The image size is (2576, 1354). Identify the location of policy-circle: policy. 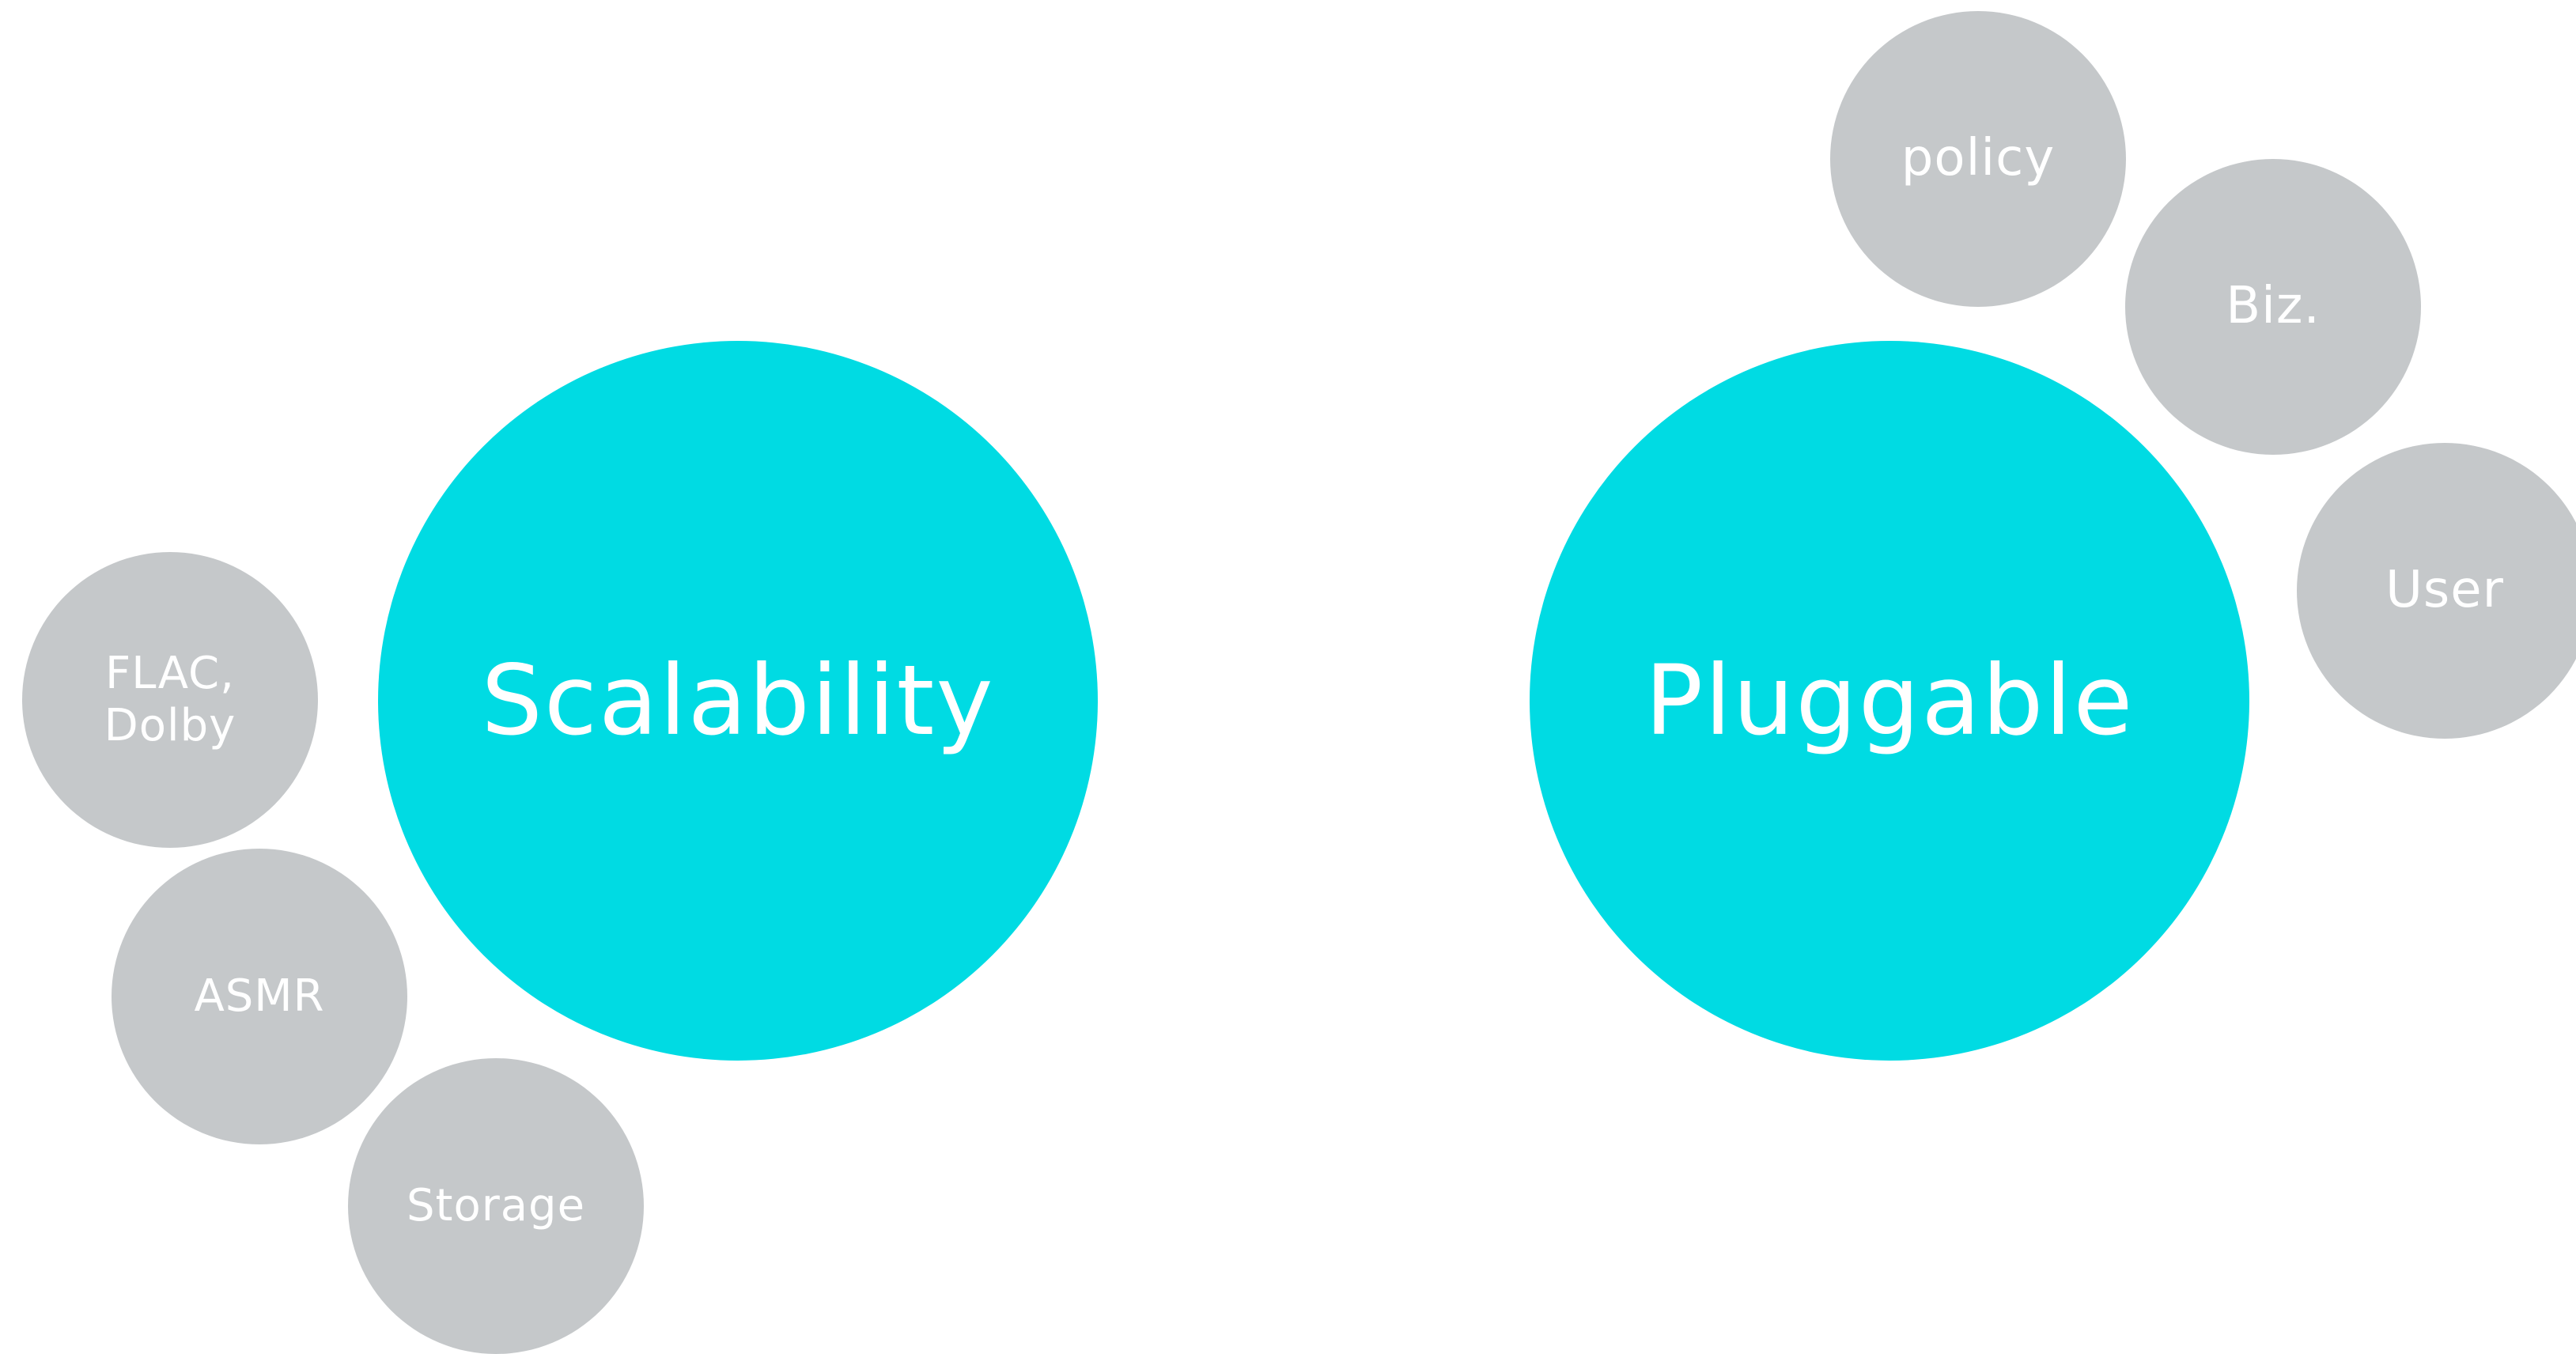
(1978, 159).